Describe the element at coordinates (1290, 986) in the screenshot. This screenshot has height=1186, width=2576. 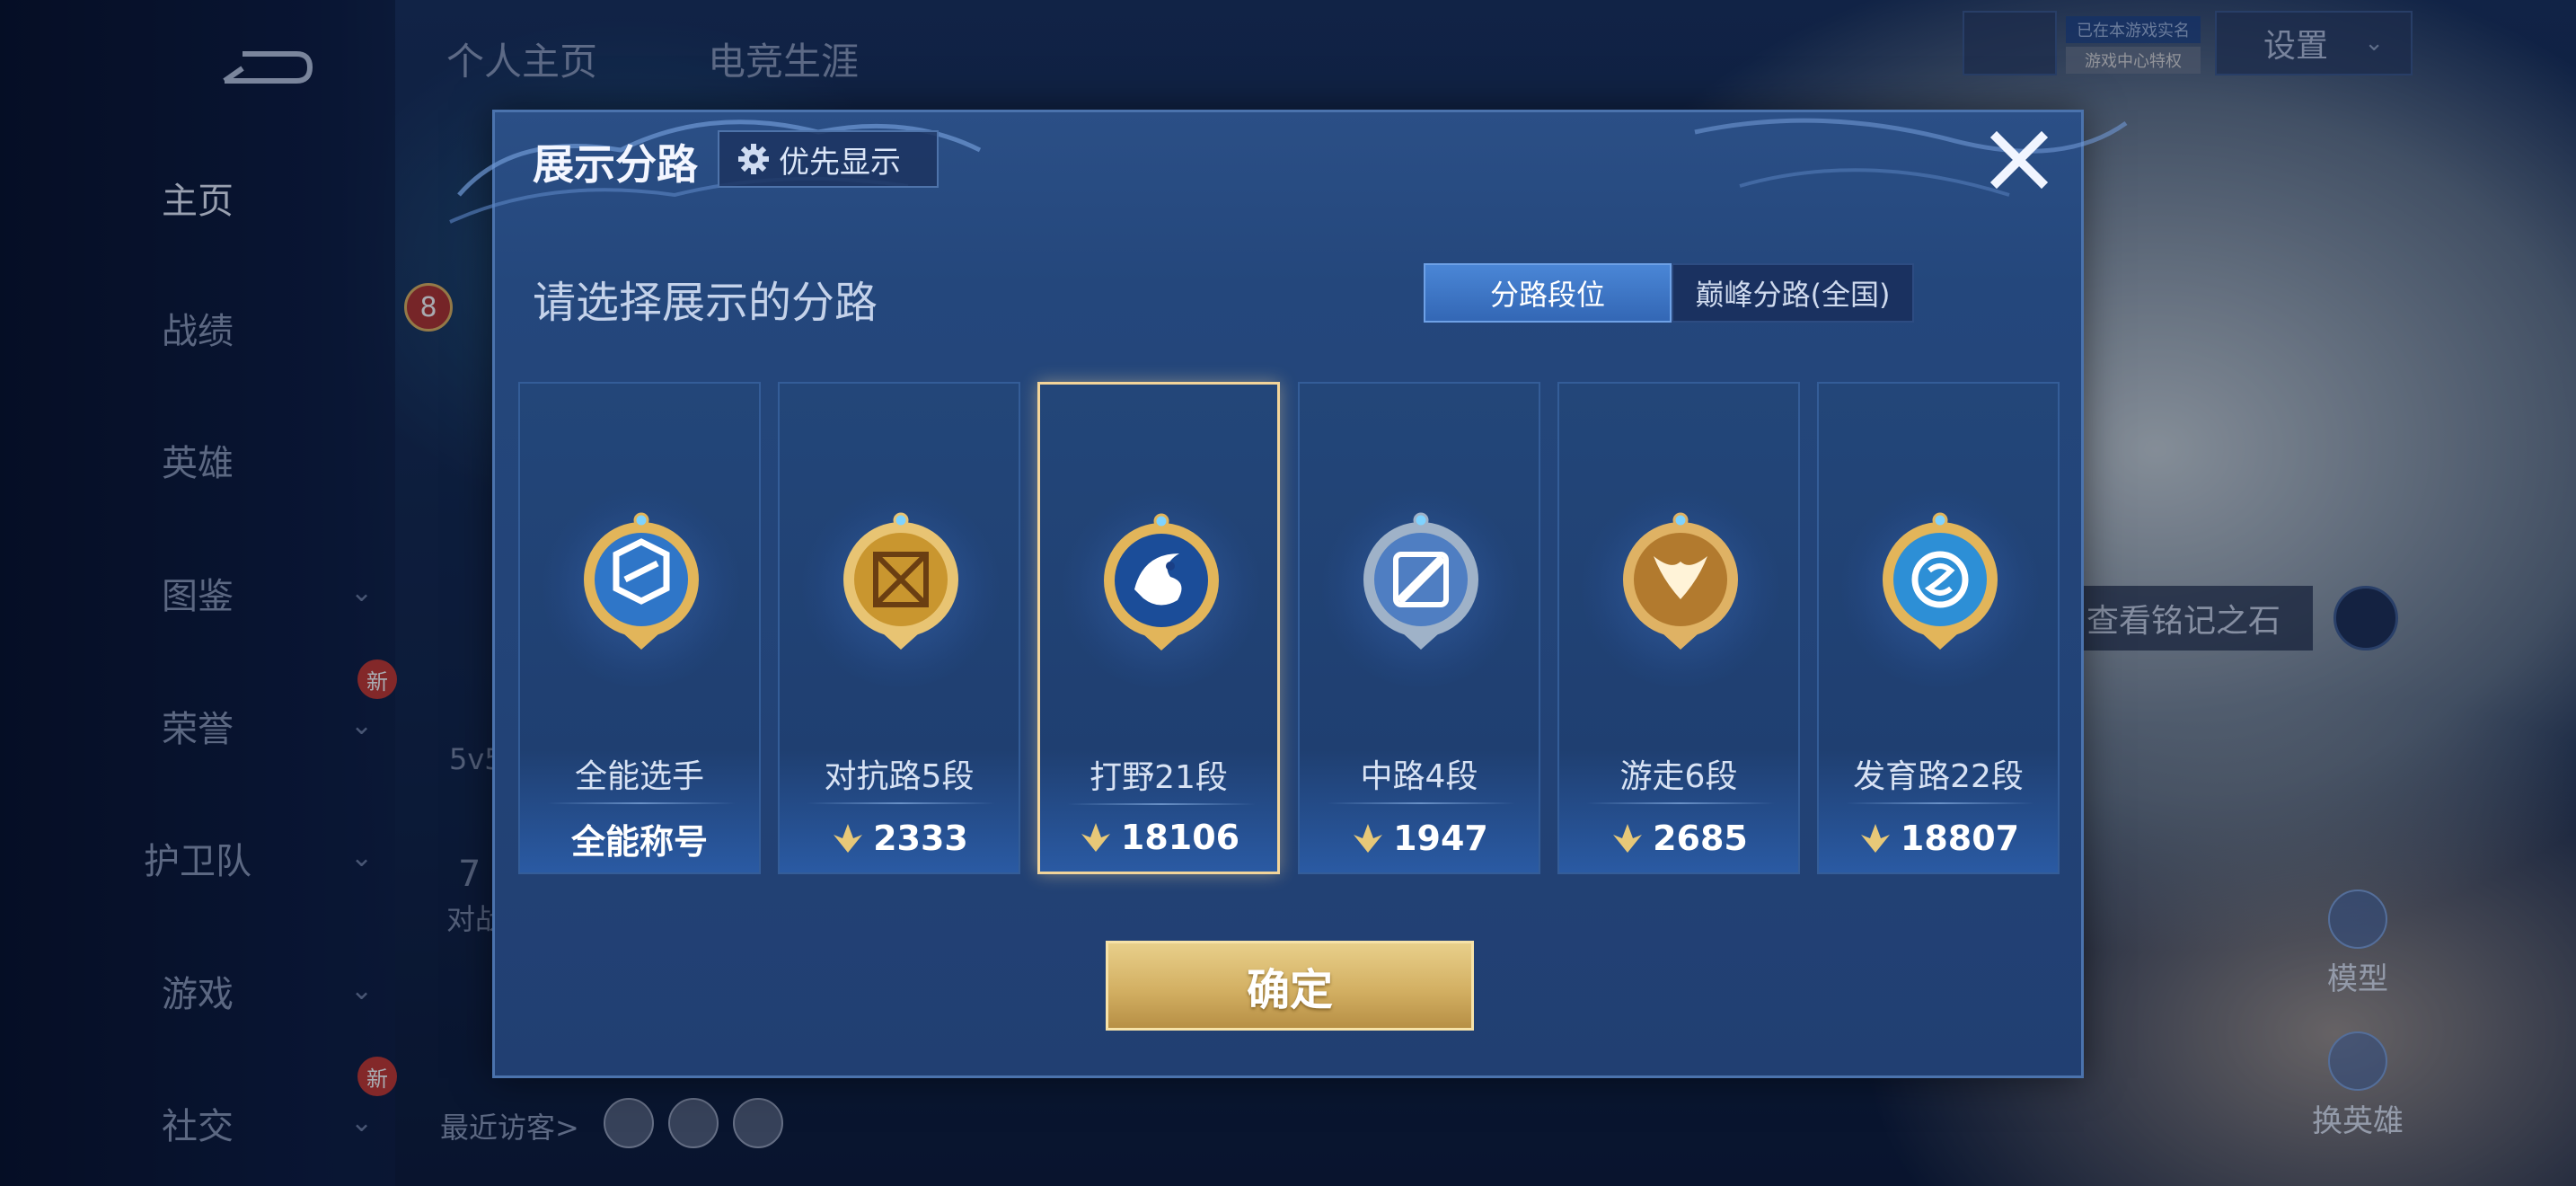
I see `confirm-button: 确定` at that location.